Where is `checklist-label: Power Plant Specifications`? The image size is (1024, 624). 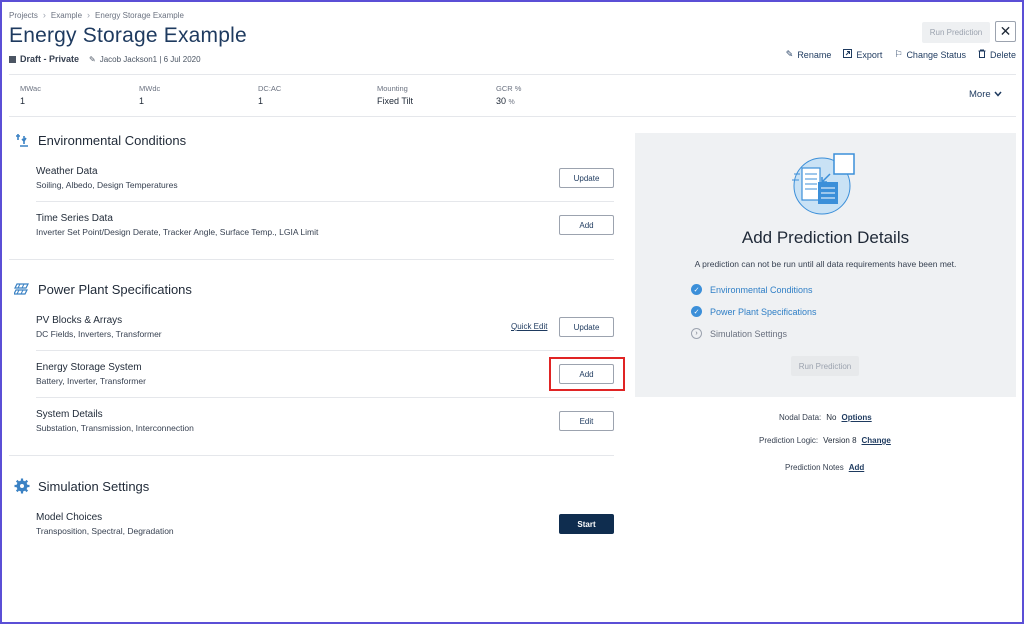
checklist-label: Power Plant Specifications is located at coordinates (763, 311).